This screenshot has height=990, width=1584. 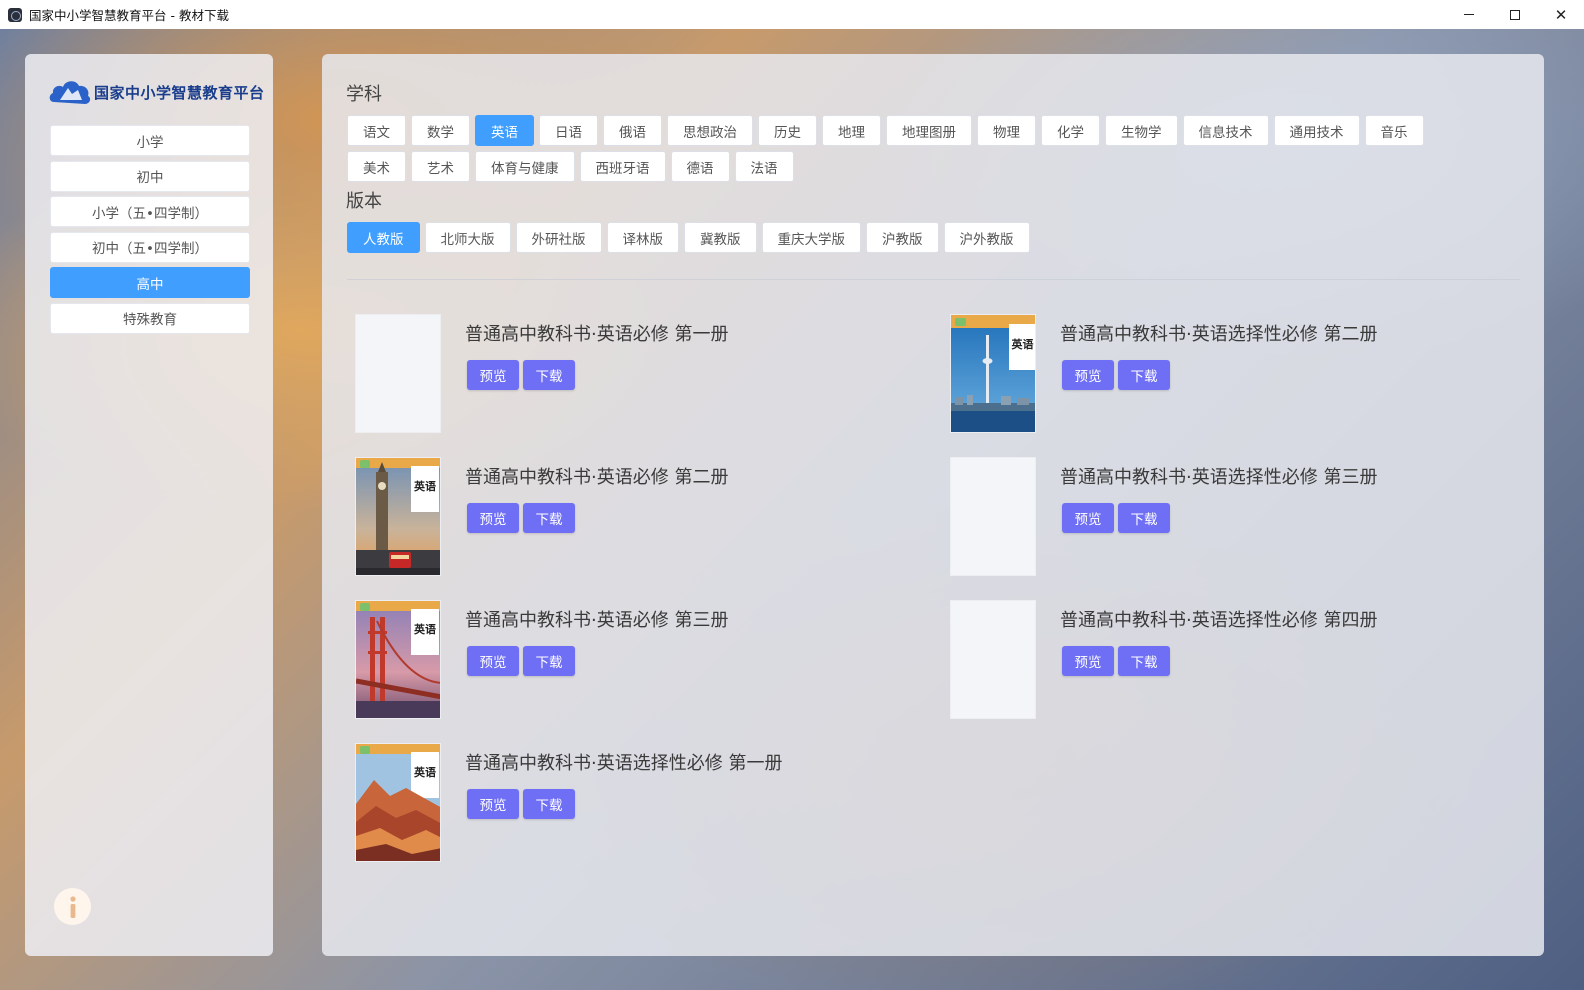 I want to click on maximize-button, so click(x=1515, y=14).